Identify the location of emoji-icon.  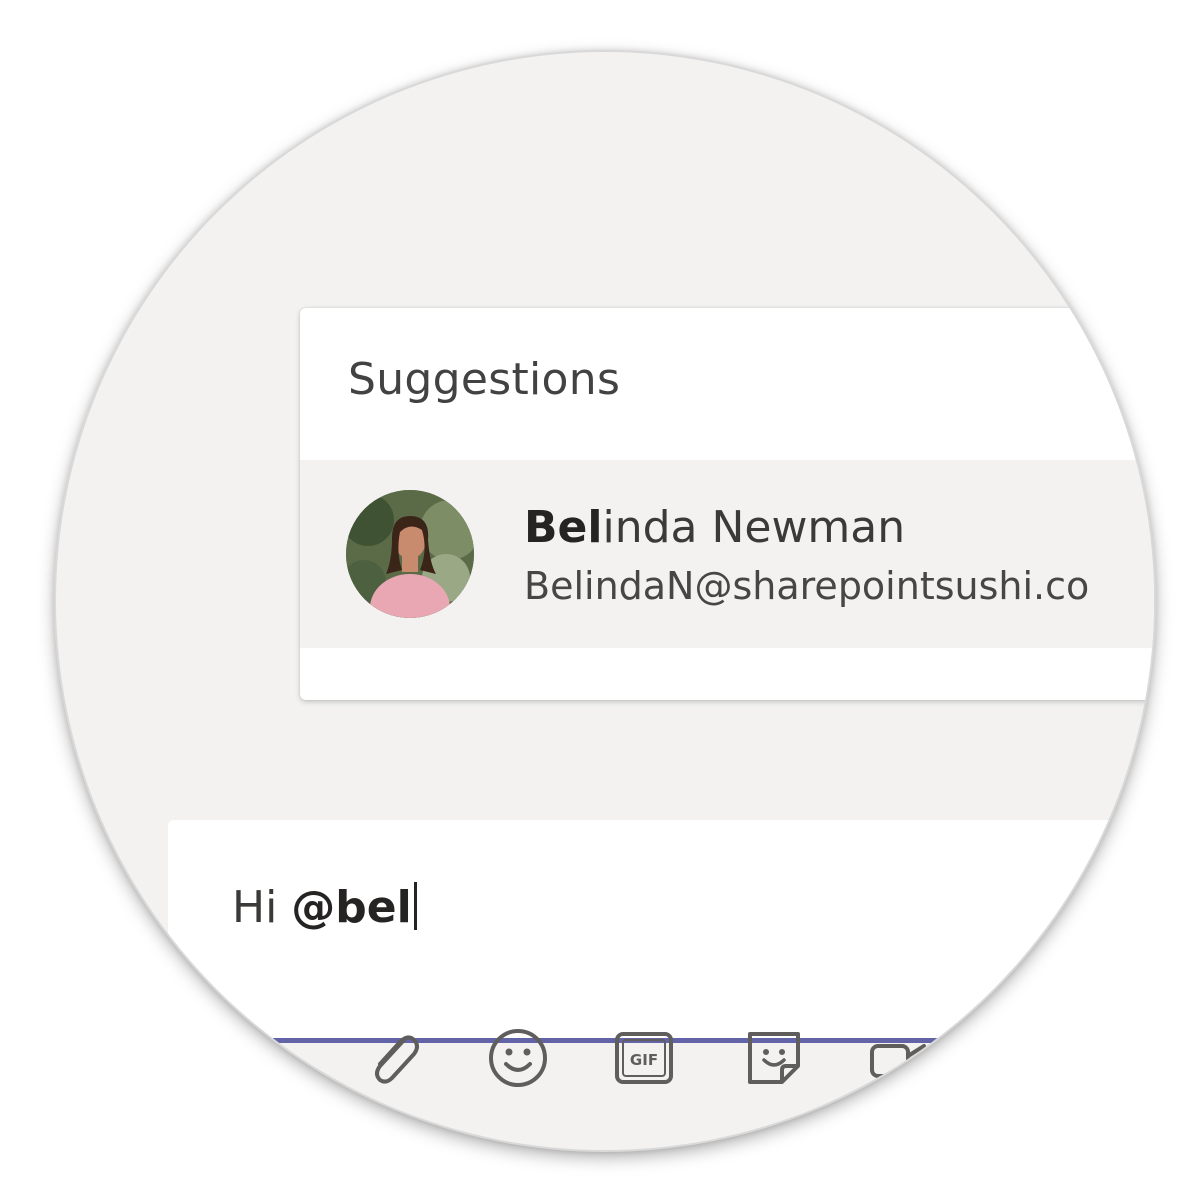
(518, 1058).